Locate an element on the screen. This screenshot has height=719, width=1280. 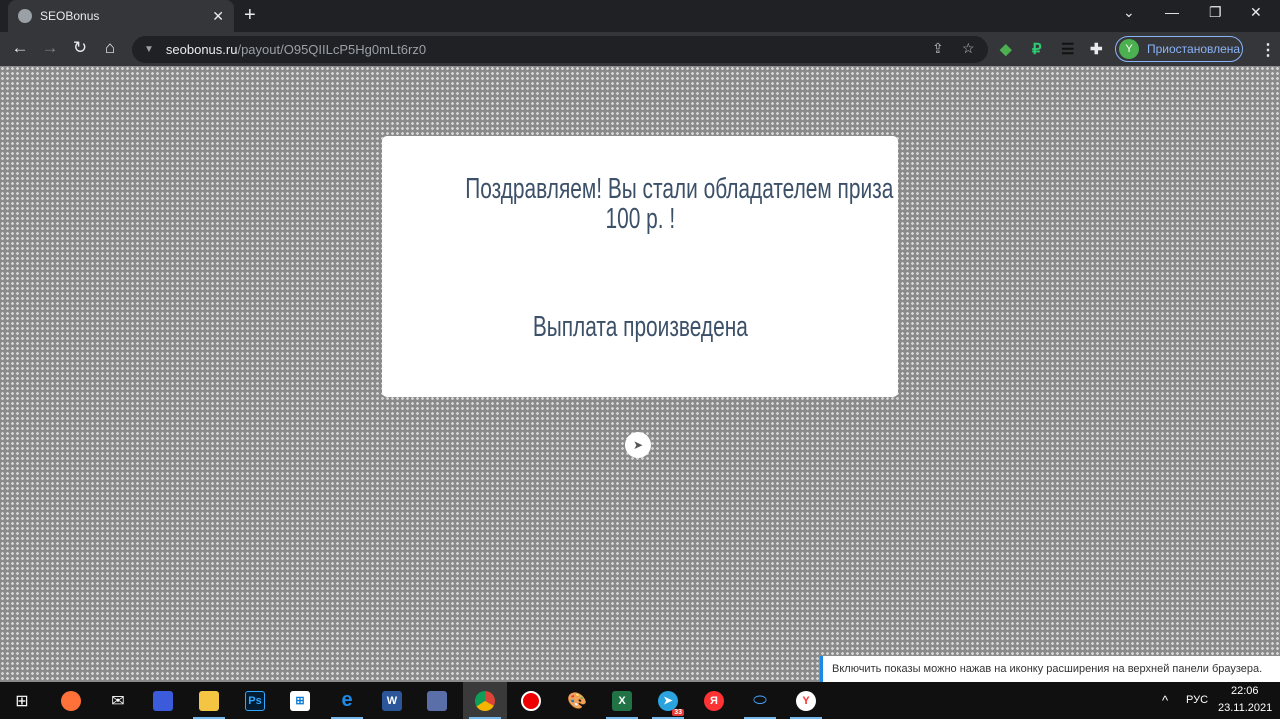
new-tab-button: + is located at coordinates (250, 15).